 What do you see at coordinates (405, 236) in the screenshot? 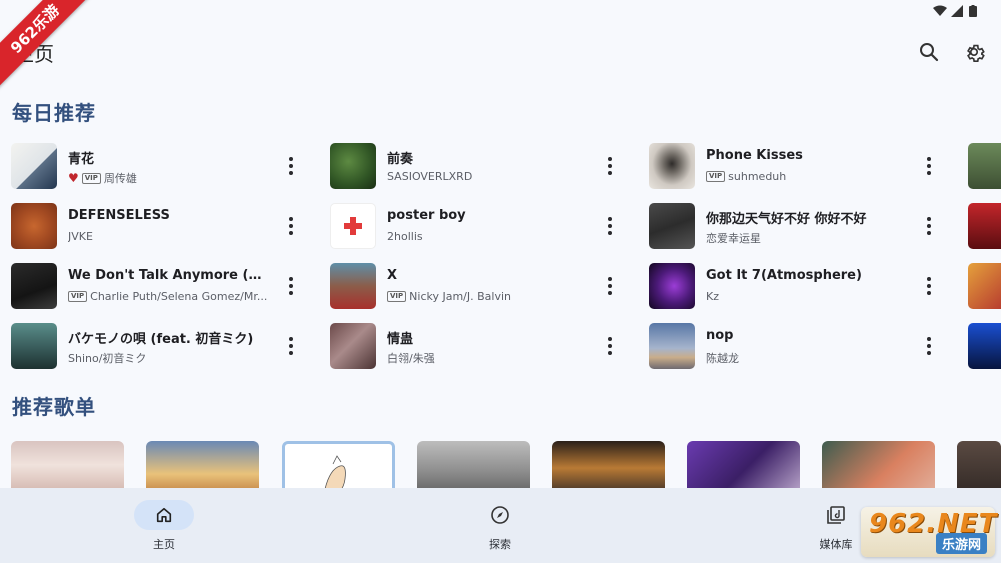
I see `song-subtitle: 2hollis` at bounding box center [405, 236].